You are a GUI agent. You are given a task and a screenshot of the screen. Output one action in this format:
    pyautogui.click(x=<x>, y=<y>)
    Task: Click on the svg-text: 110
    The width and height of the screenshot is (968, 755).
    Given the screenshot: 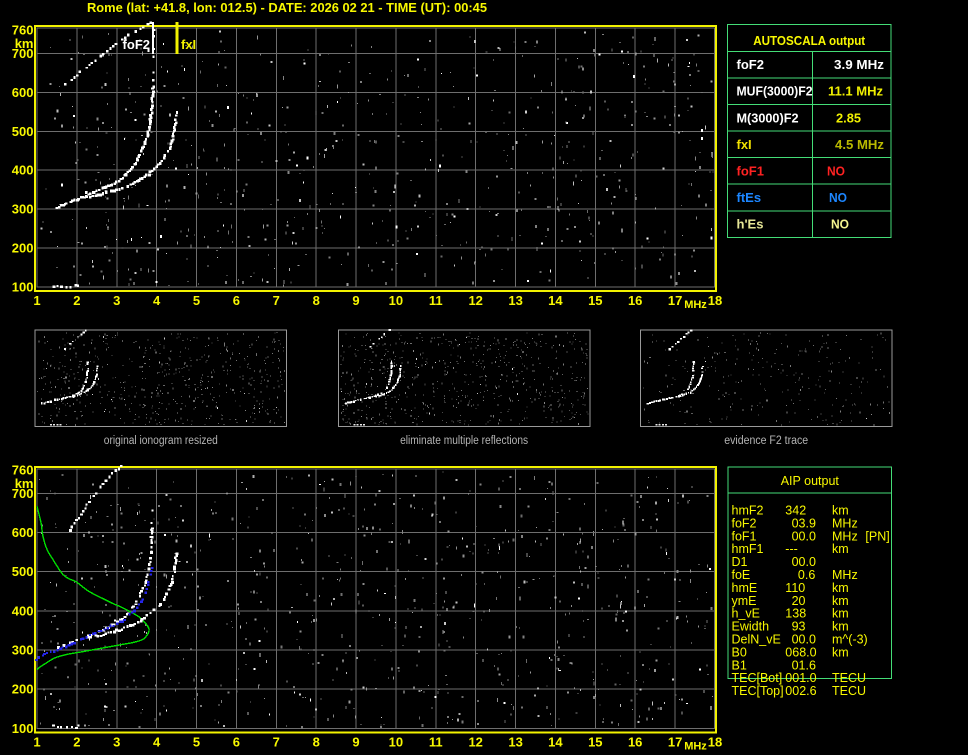 What is the action you would take?
    pyautogui.click(x=795, y=588)
    